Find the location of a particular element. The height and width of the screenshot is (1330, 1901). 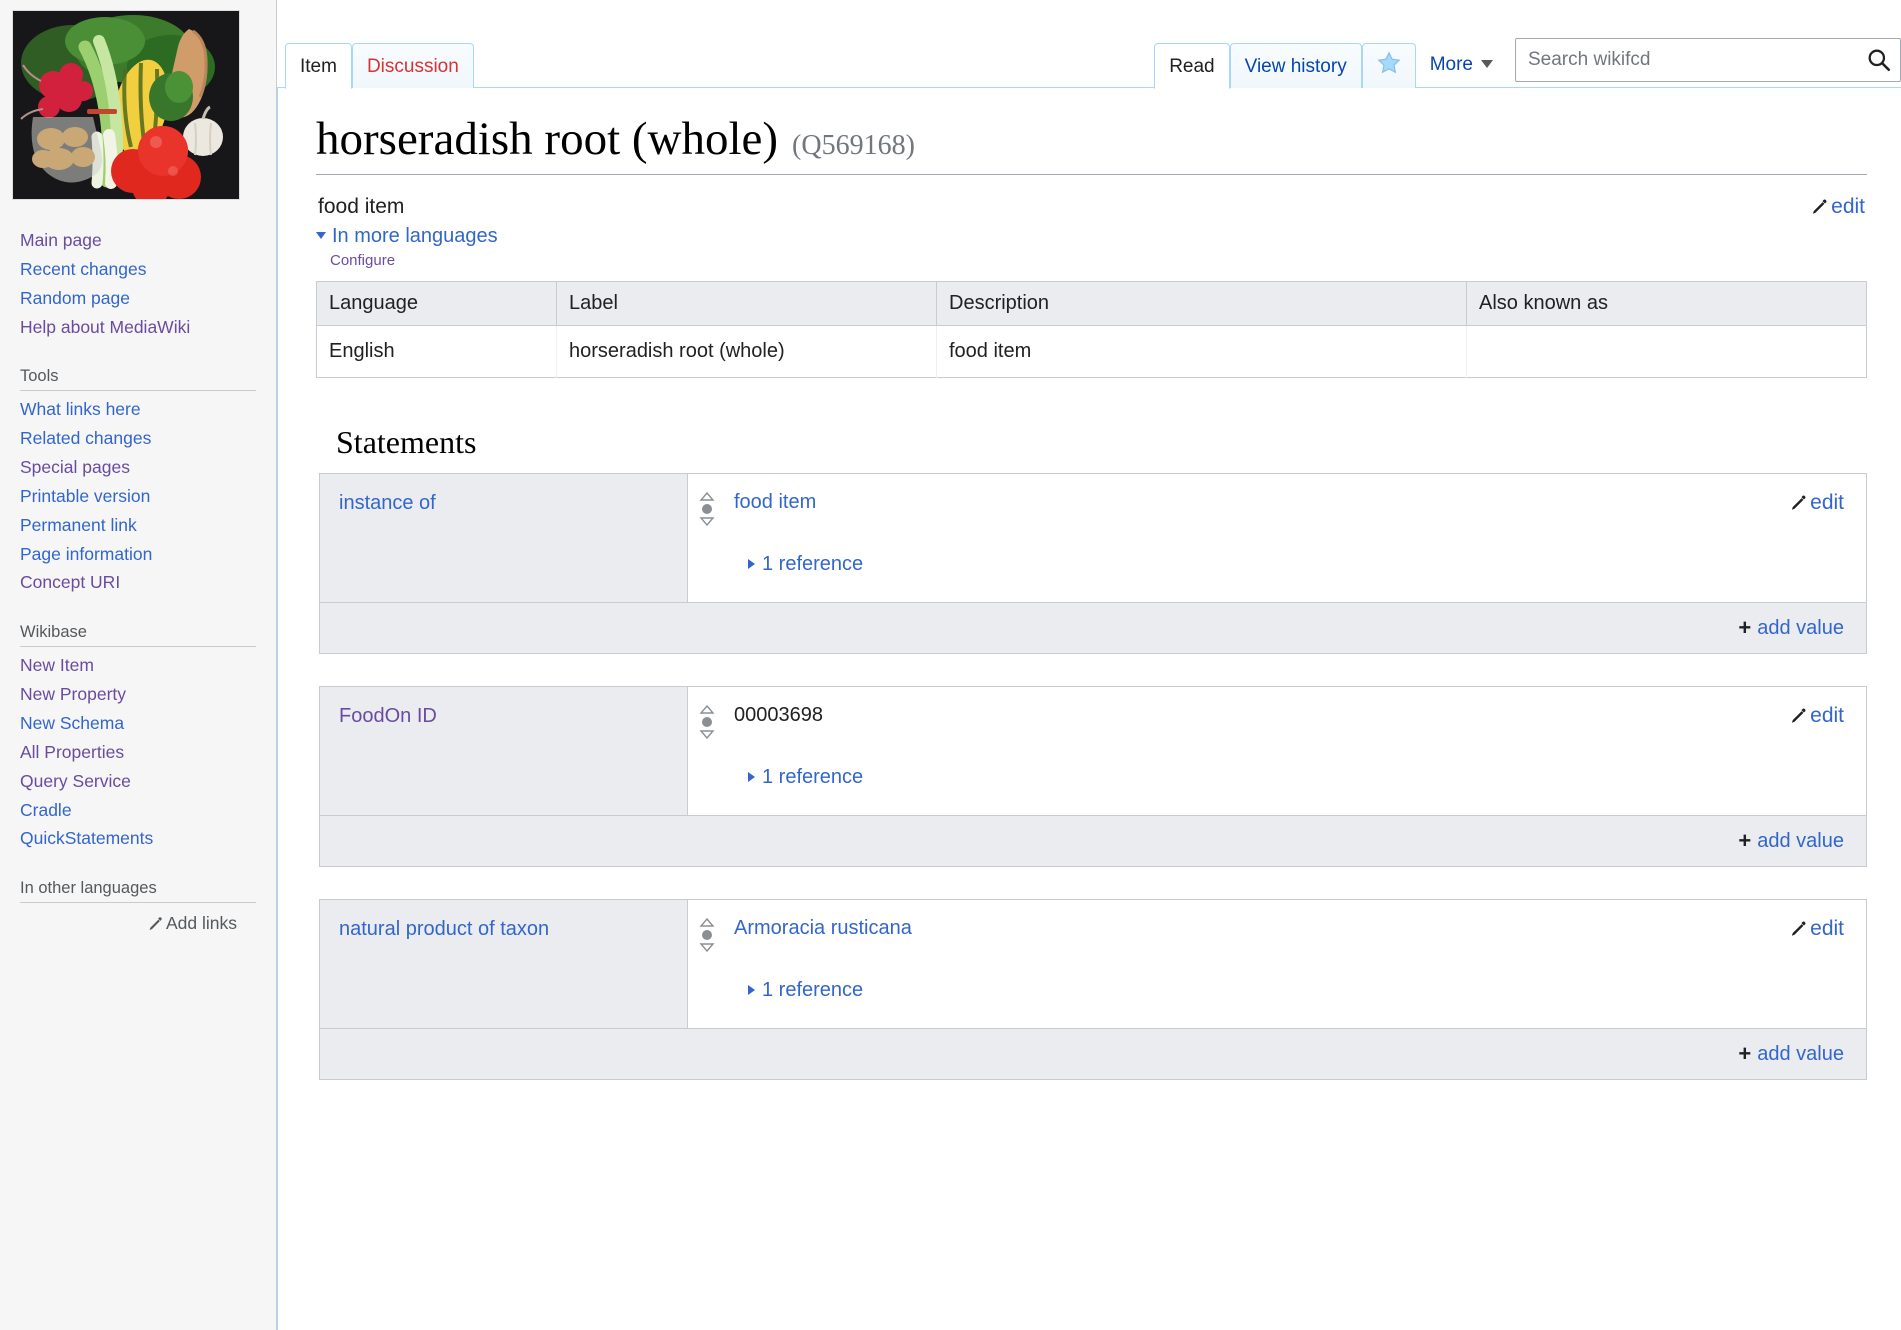

edit-description-button: edit is located at coordinates (1837, 207).